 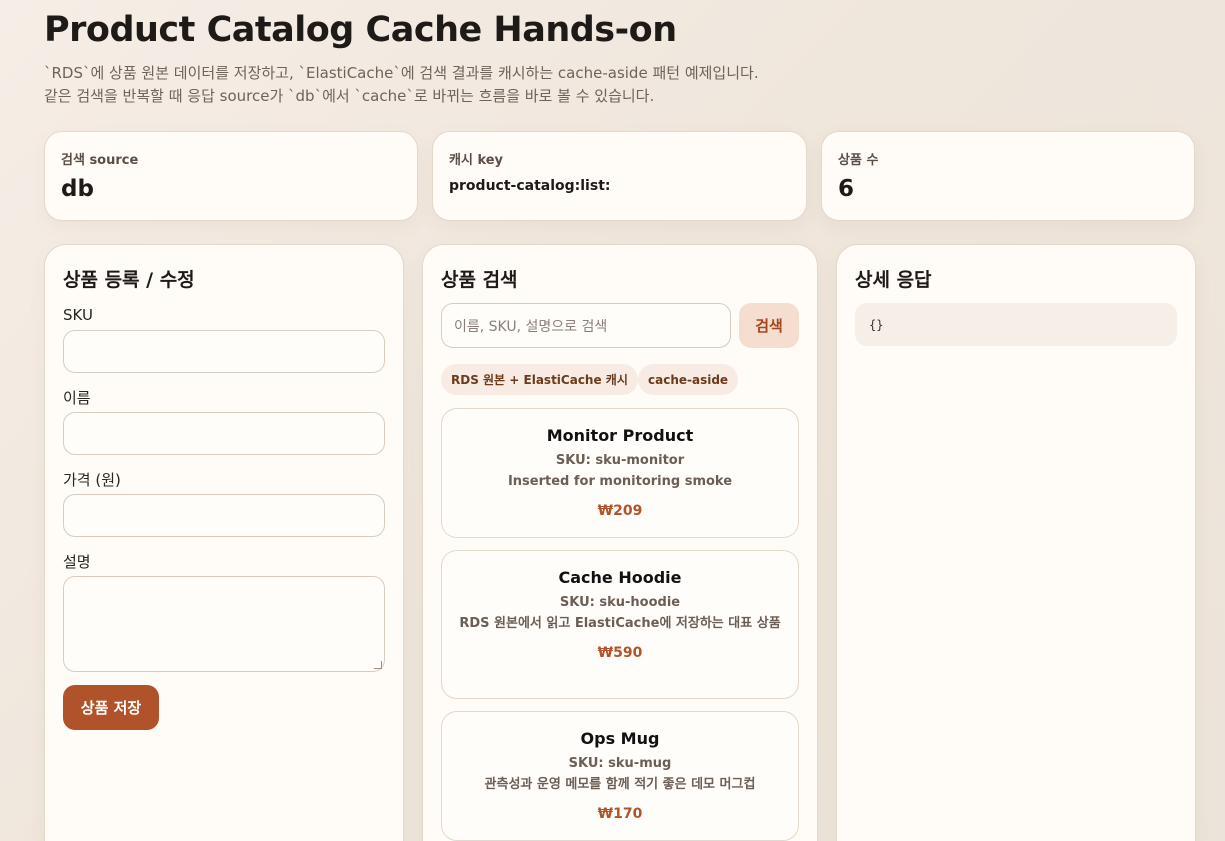 What do you see at coordinates (78, 315) in the screenshot?
I see `sku-label: SKU` at bounding box center [78, 315].